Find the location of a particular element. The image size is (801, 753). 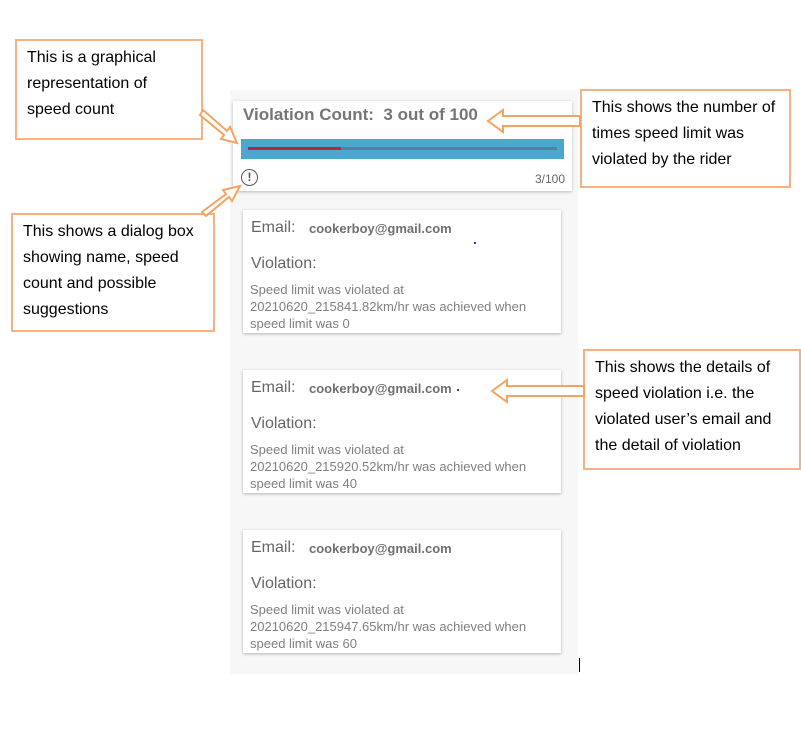

arrow-to-email-row is located at coordinates (537, 391).